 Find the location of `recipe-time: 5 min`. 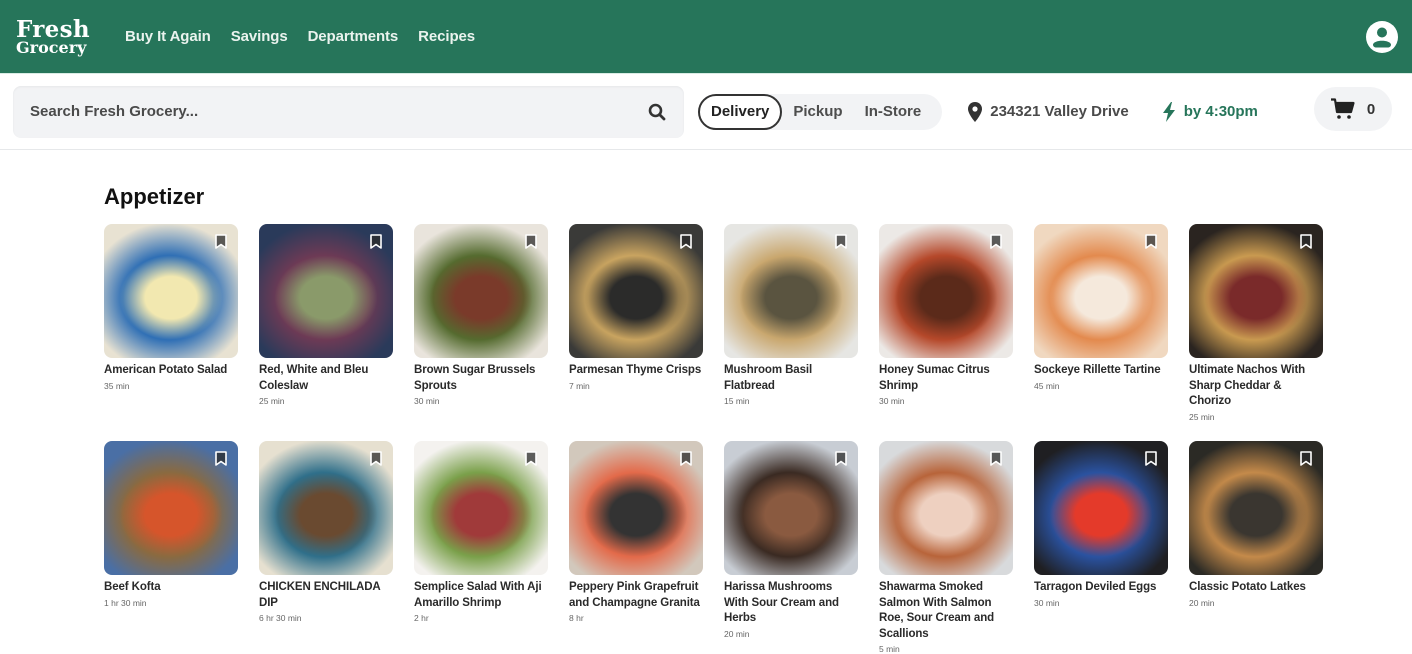

recipe-time: 5 min is located at coordinates (889, 649).